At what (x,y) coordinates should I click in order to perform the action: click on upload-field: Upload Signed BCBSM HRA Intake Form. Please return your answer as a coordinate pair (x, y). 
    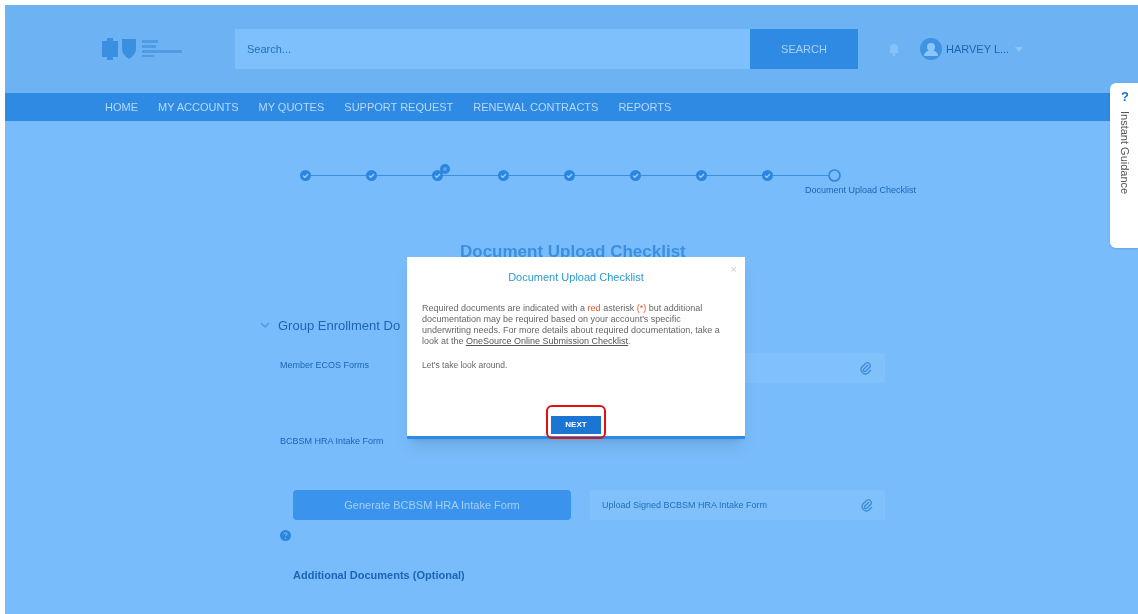
    Looking at the image, I should click on (737, 505).